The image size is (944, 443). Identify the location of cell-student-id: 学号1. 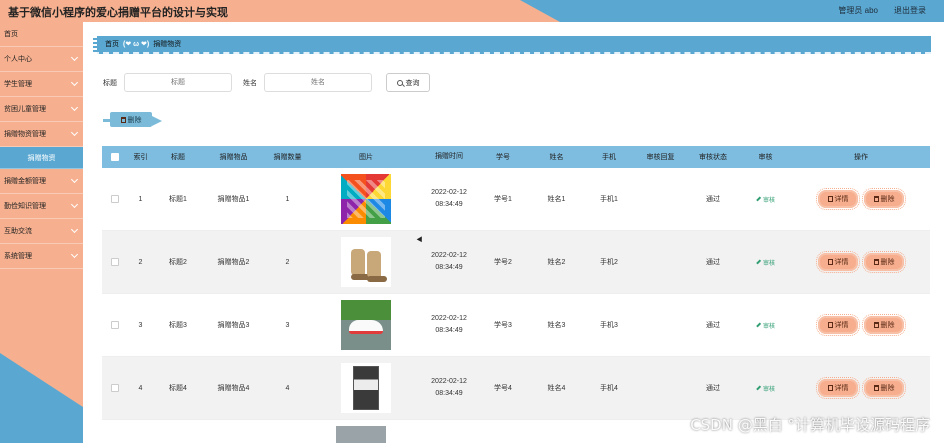
(503, 199).